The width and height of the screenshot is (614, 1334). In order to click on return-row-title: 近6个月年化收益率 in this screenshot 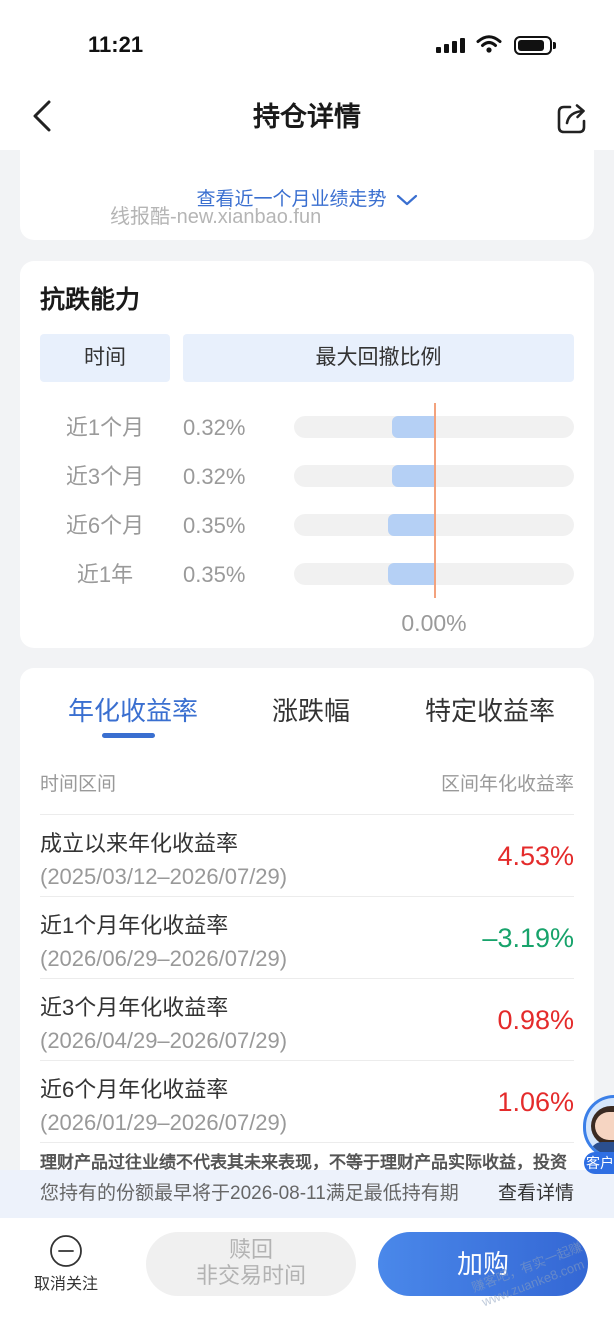, I will do `click(134, 1089)`.